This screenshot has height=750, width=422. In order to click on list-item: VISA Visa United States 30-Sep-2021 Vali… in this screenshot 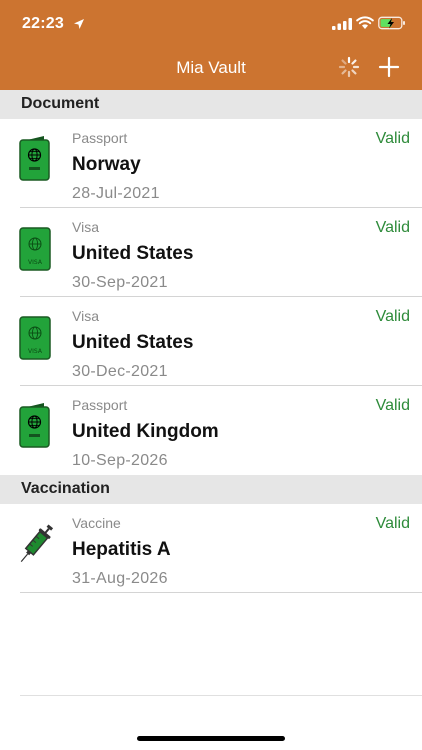, I will do `click(211, 252)`.